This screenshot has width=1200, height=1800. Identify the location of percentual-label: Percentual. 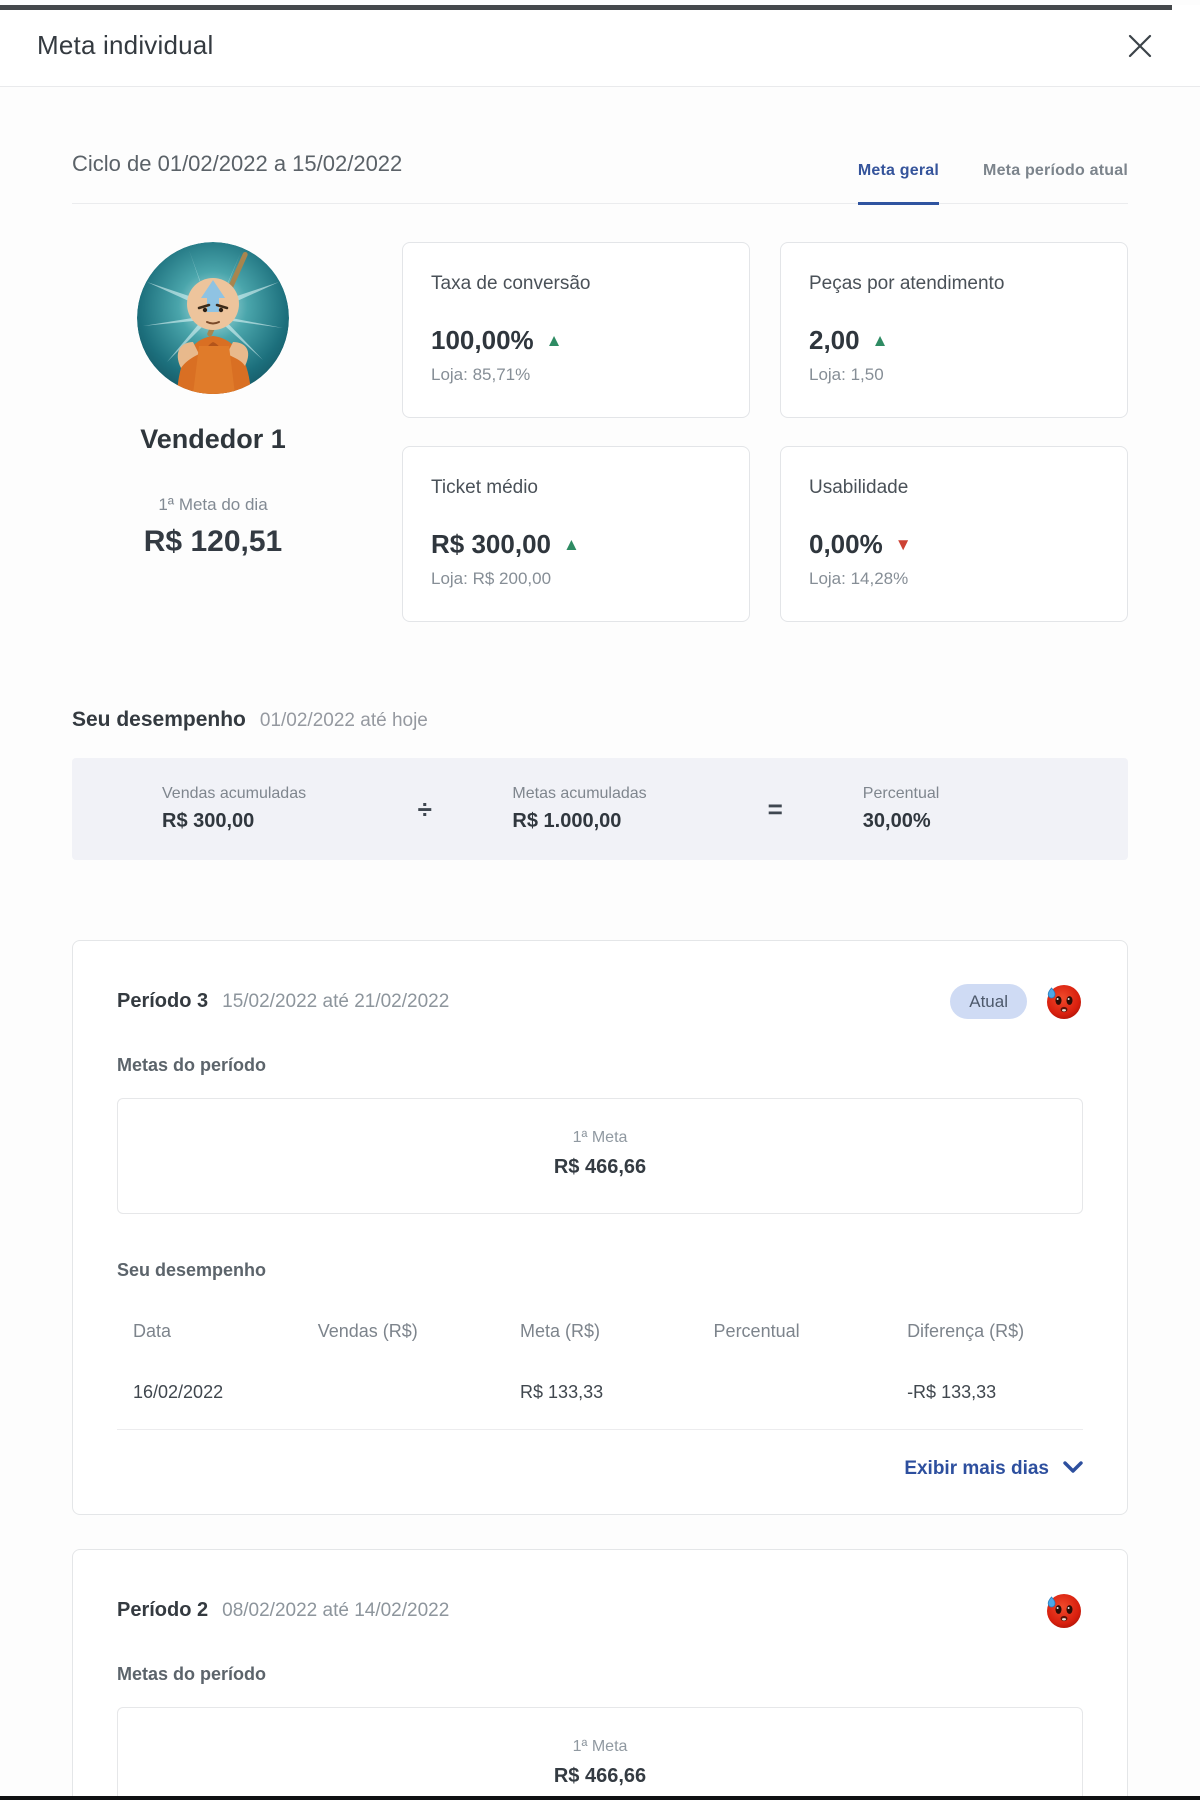
(901, 793).